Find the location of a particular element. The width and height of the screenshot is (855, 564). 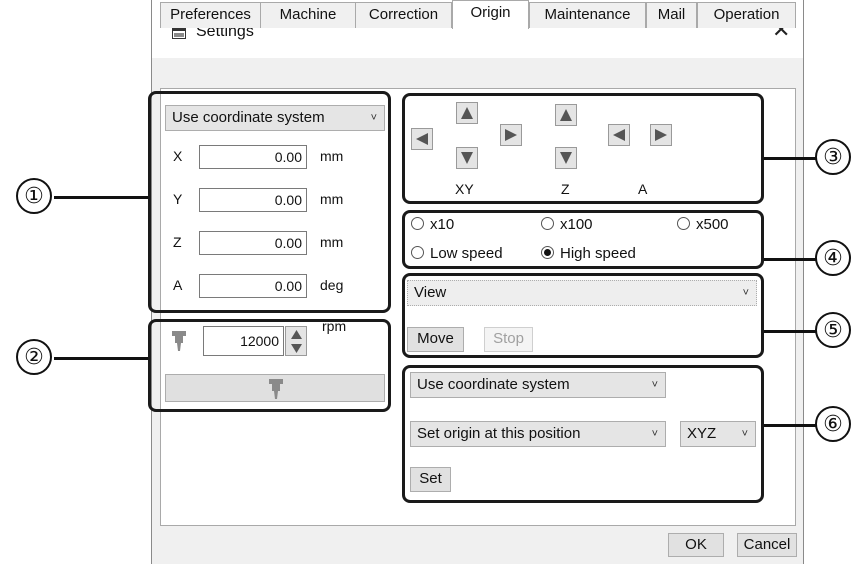

radio-on-icon is located at coordinates (547, 252).